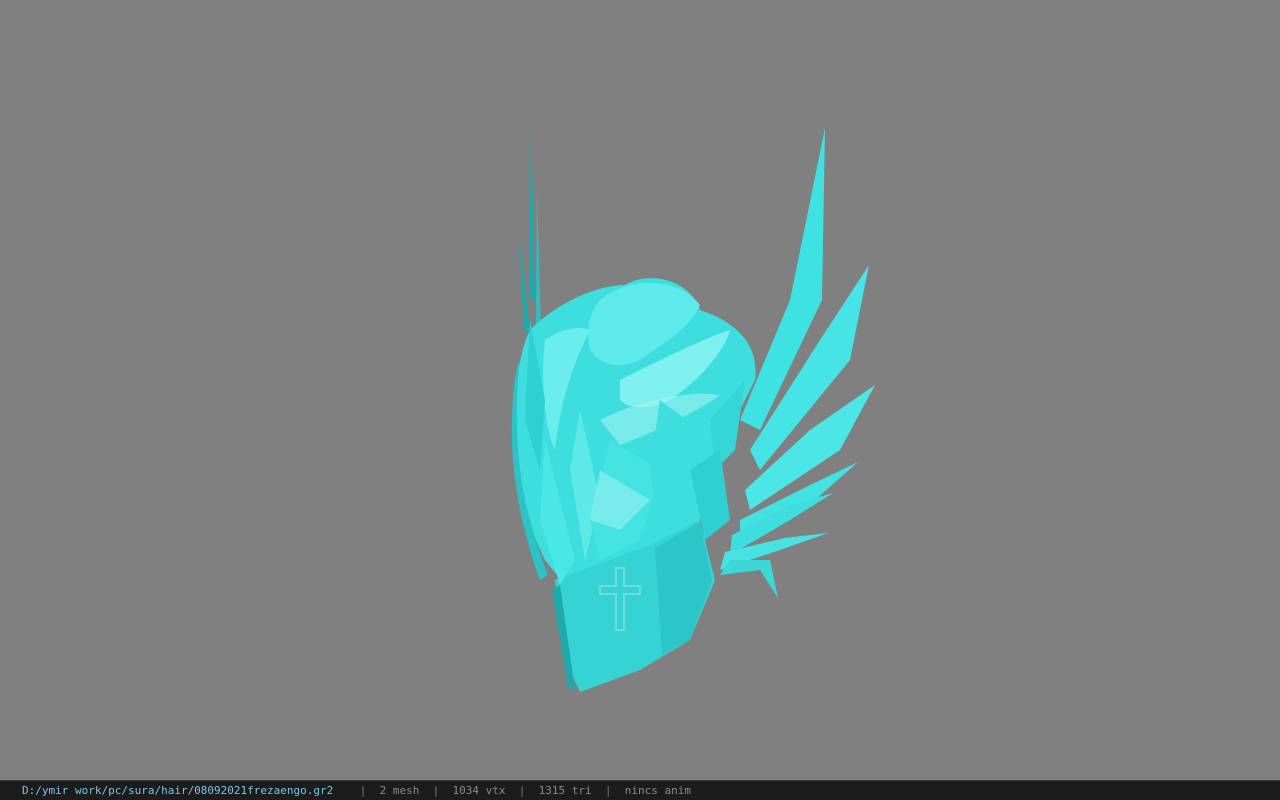 The height and width of the screenshot is (800, 1280). I want to click on status-mesh-count: 2 mesh, so click(399, 790).